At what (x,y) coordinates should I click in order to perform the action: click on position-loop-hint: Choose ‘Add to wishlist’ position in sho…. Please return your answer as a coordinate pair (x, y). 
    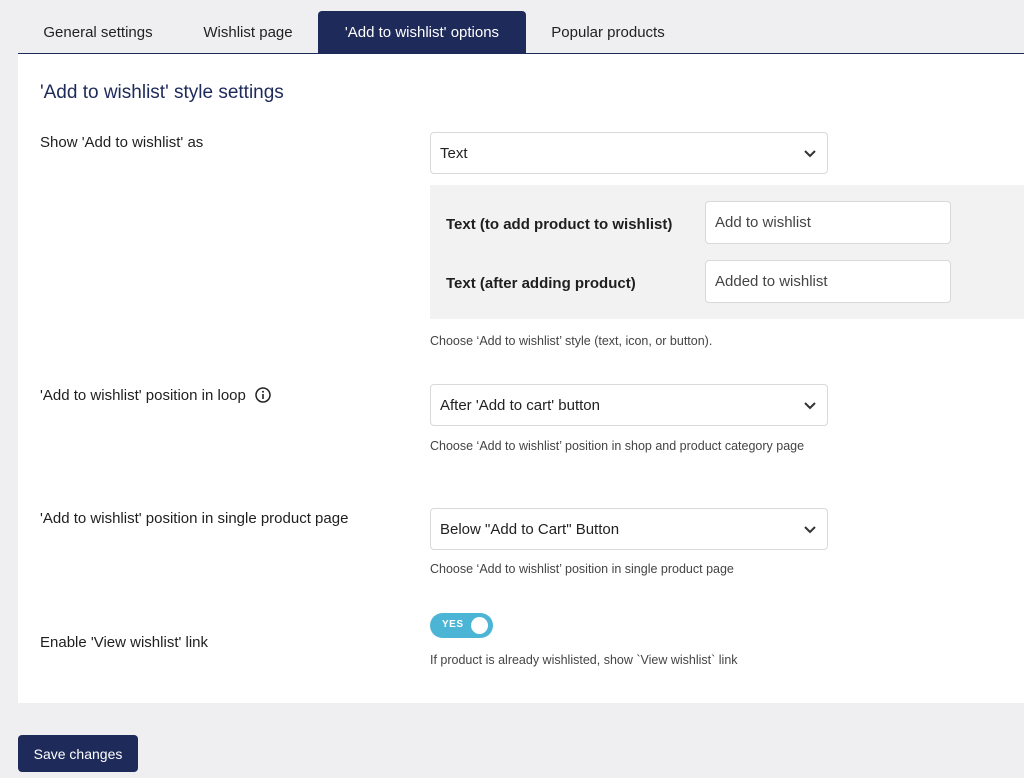
    Looking at the image, I should click on (617, 446).